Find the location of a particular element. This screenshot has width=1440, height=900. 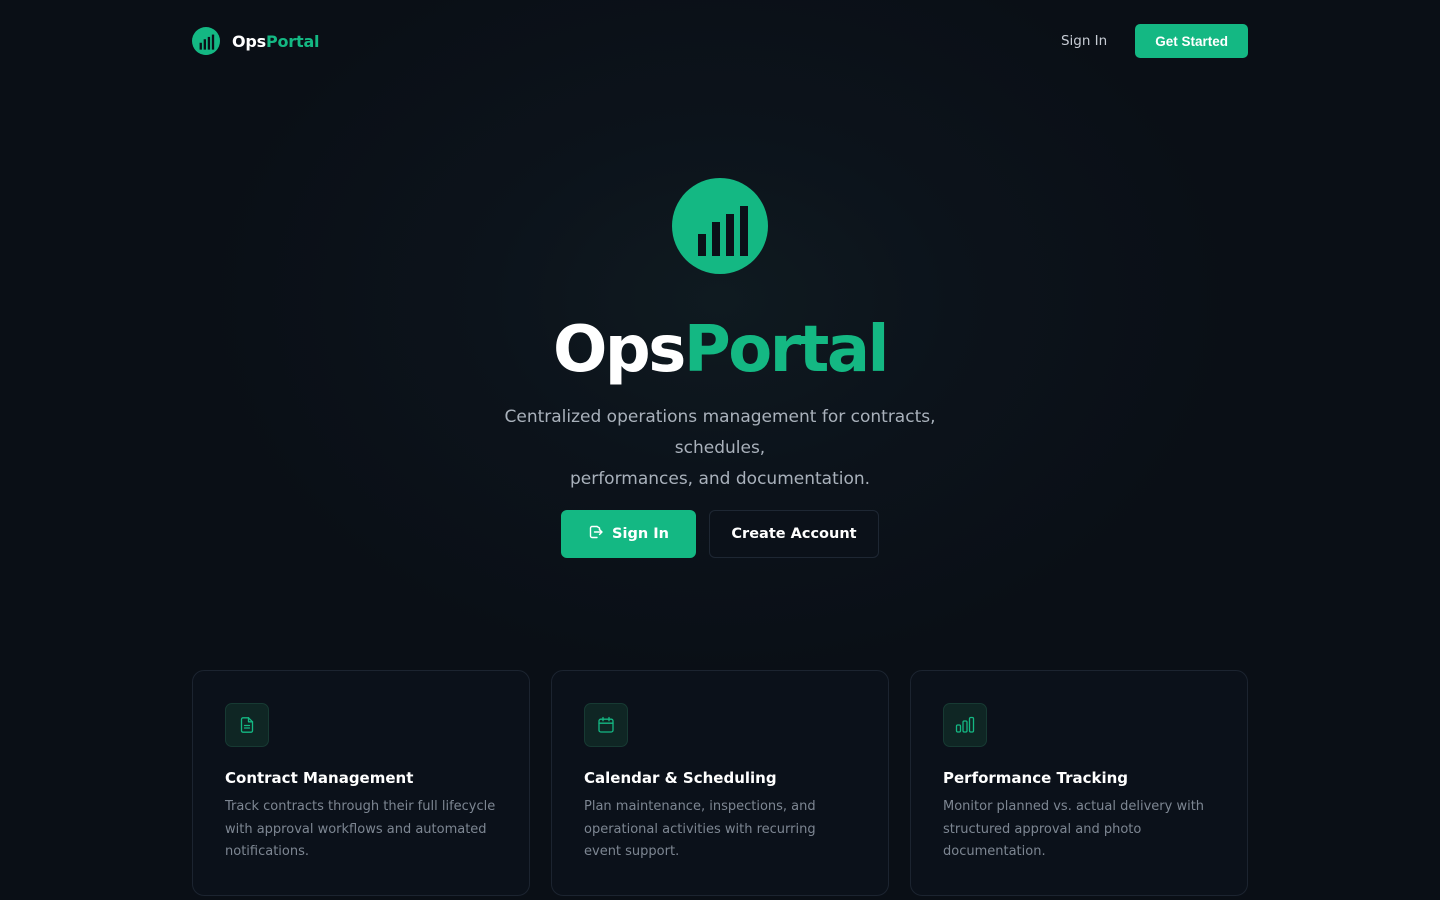

hero-title: OpsPortal is located at coordinates (720, 350).